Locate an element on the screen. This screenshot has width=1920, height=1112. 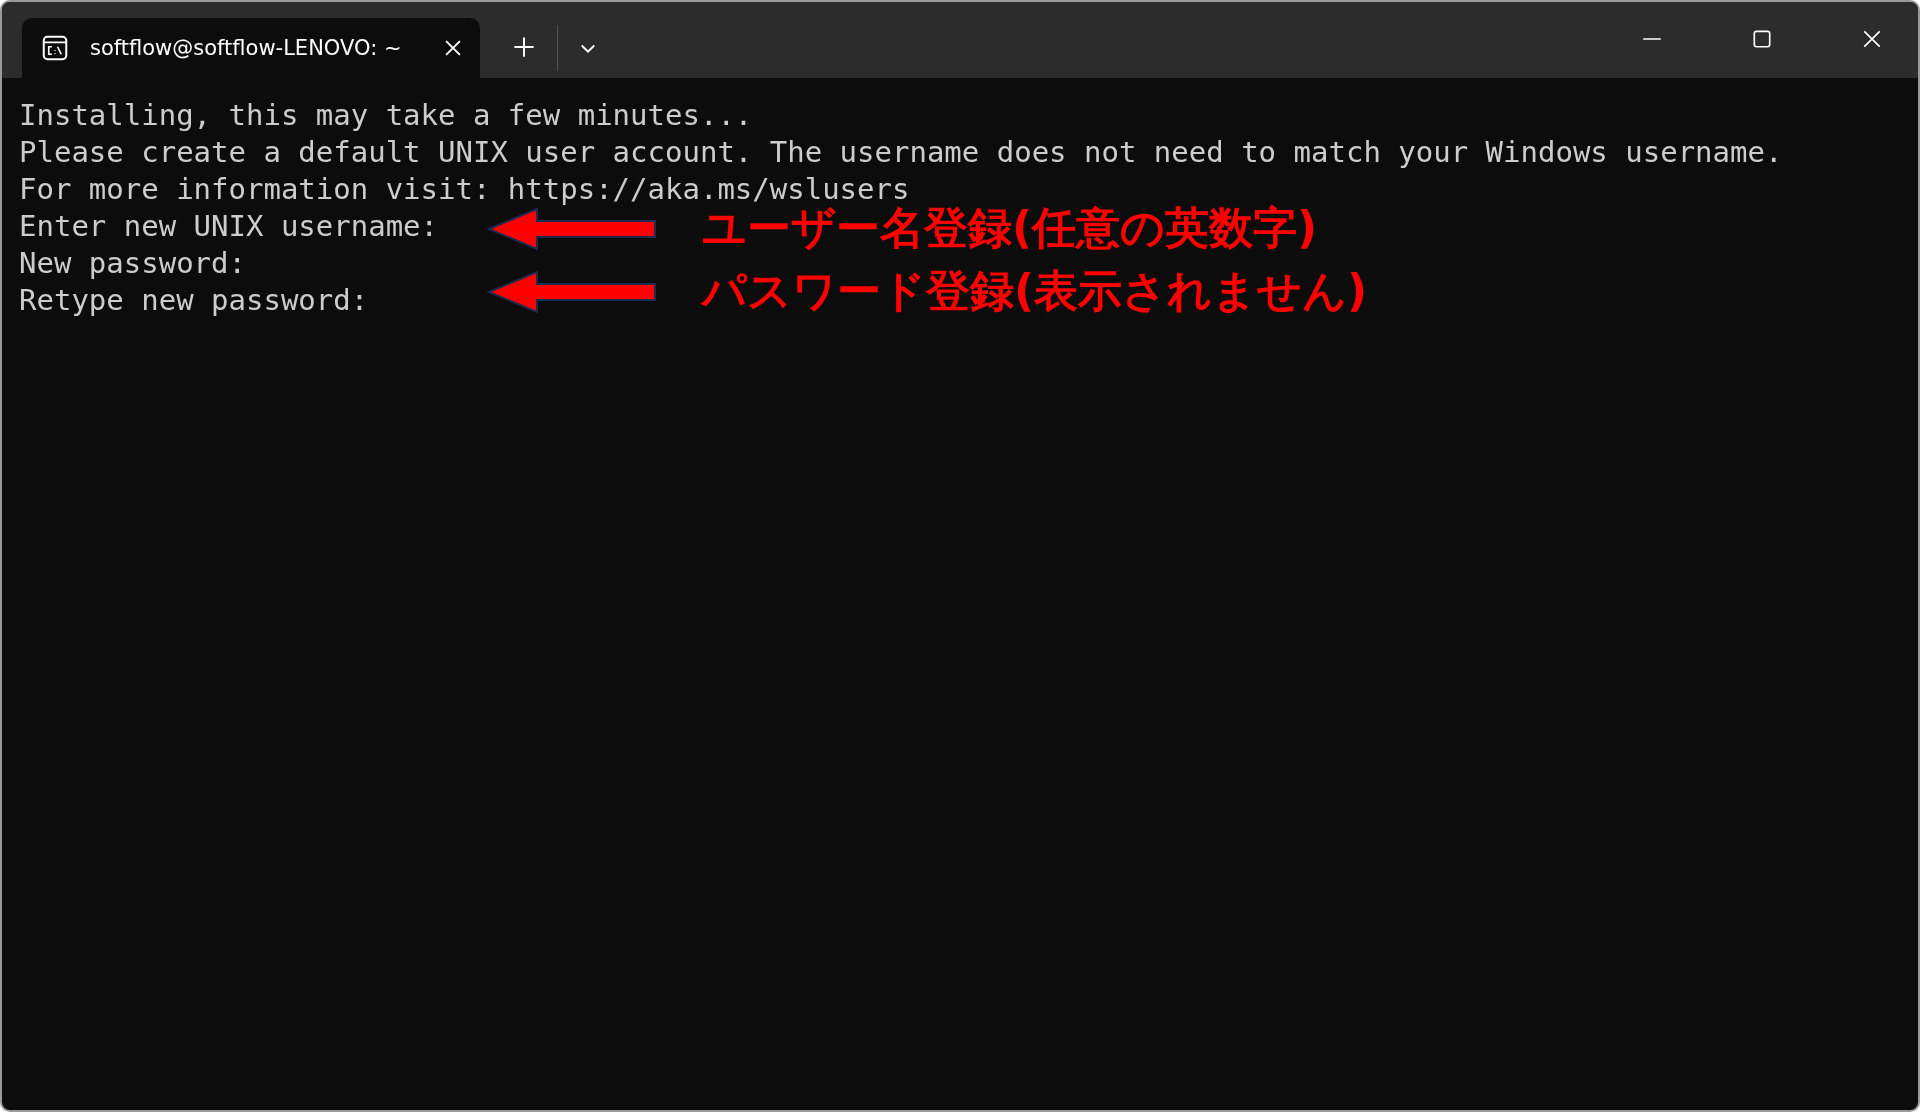
terminal-line: Retype new password: is located at coordinates (194, 300).